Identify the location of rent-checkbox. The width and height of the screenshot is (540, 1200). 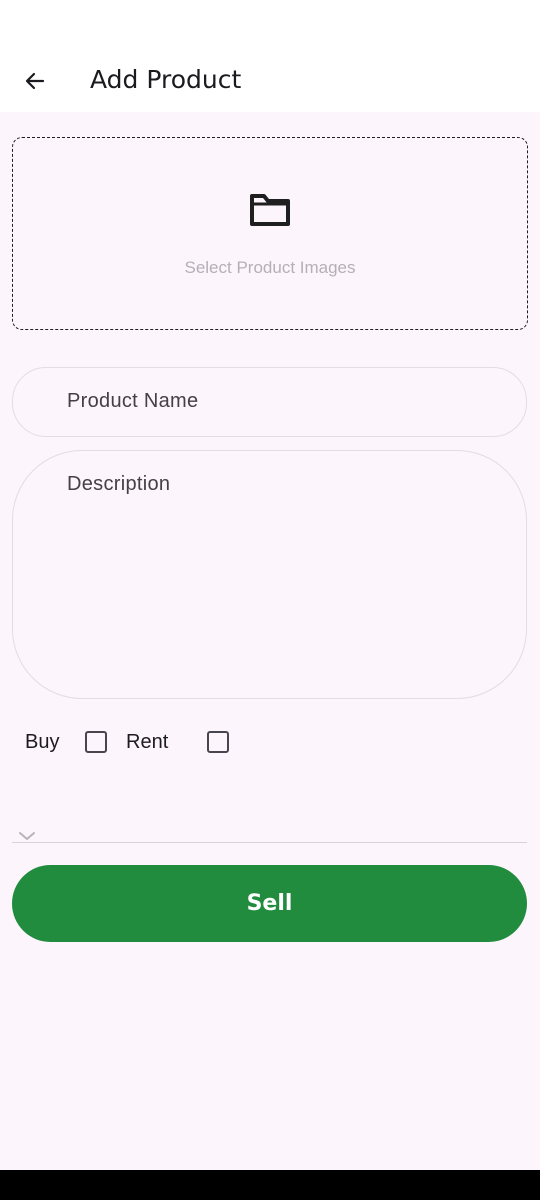
(218, 742).